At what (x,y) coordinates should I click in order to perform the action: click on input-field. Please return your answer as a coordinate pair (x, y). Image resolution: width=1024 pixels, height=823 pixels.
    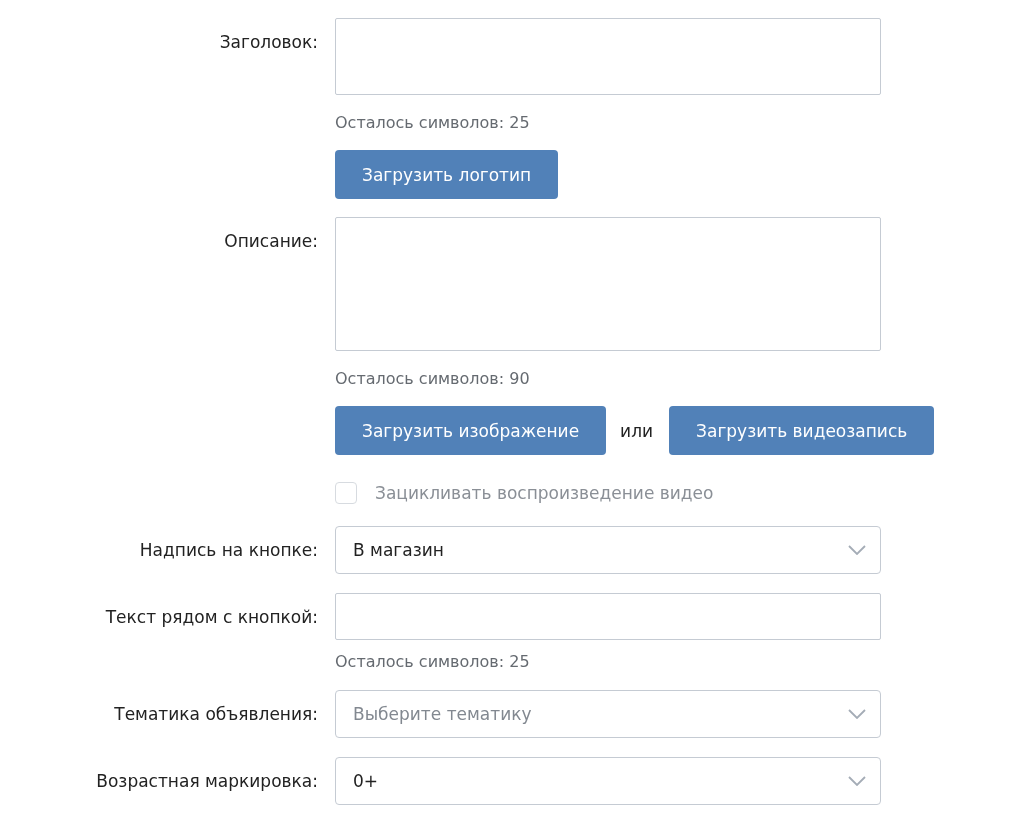
    Looking at the image, I should click on (608, 616).